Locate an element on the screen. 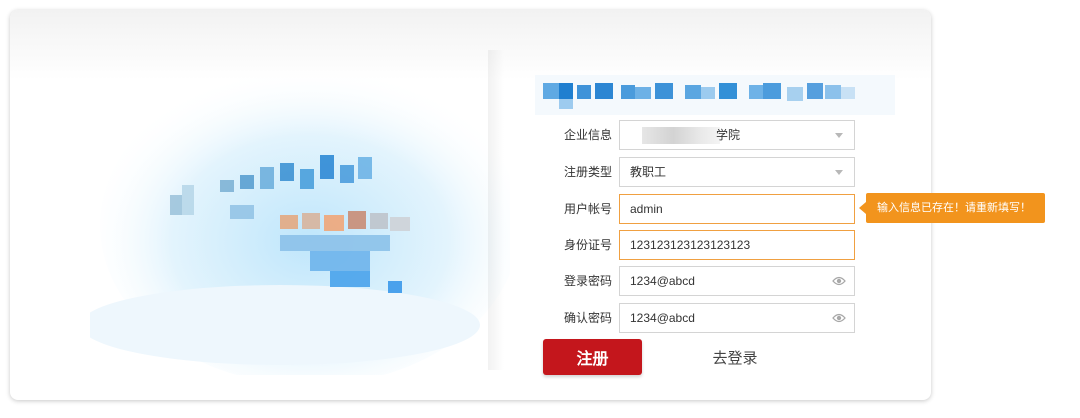 This screenshot has height=418, width=1080. username-label: 用户帐号 is located at coordinates (587, 209).